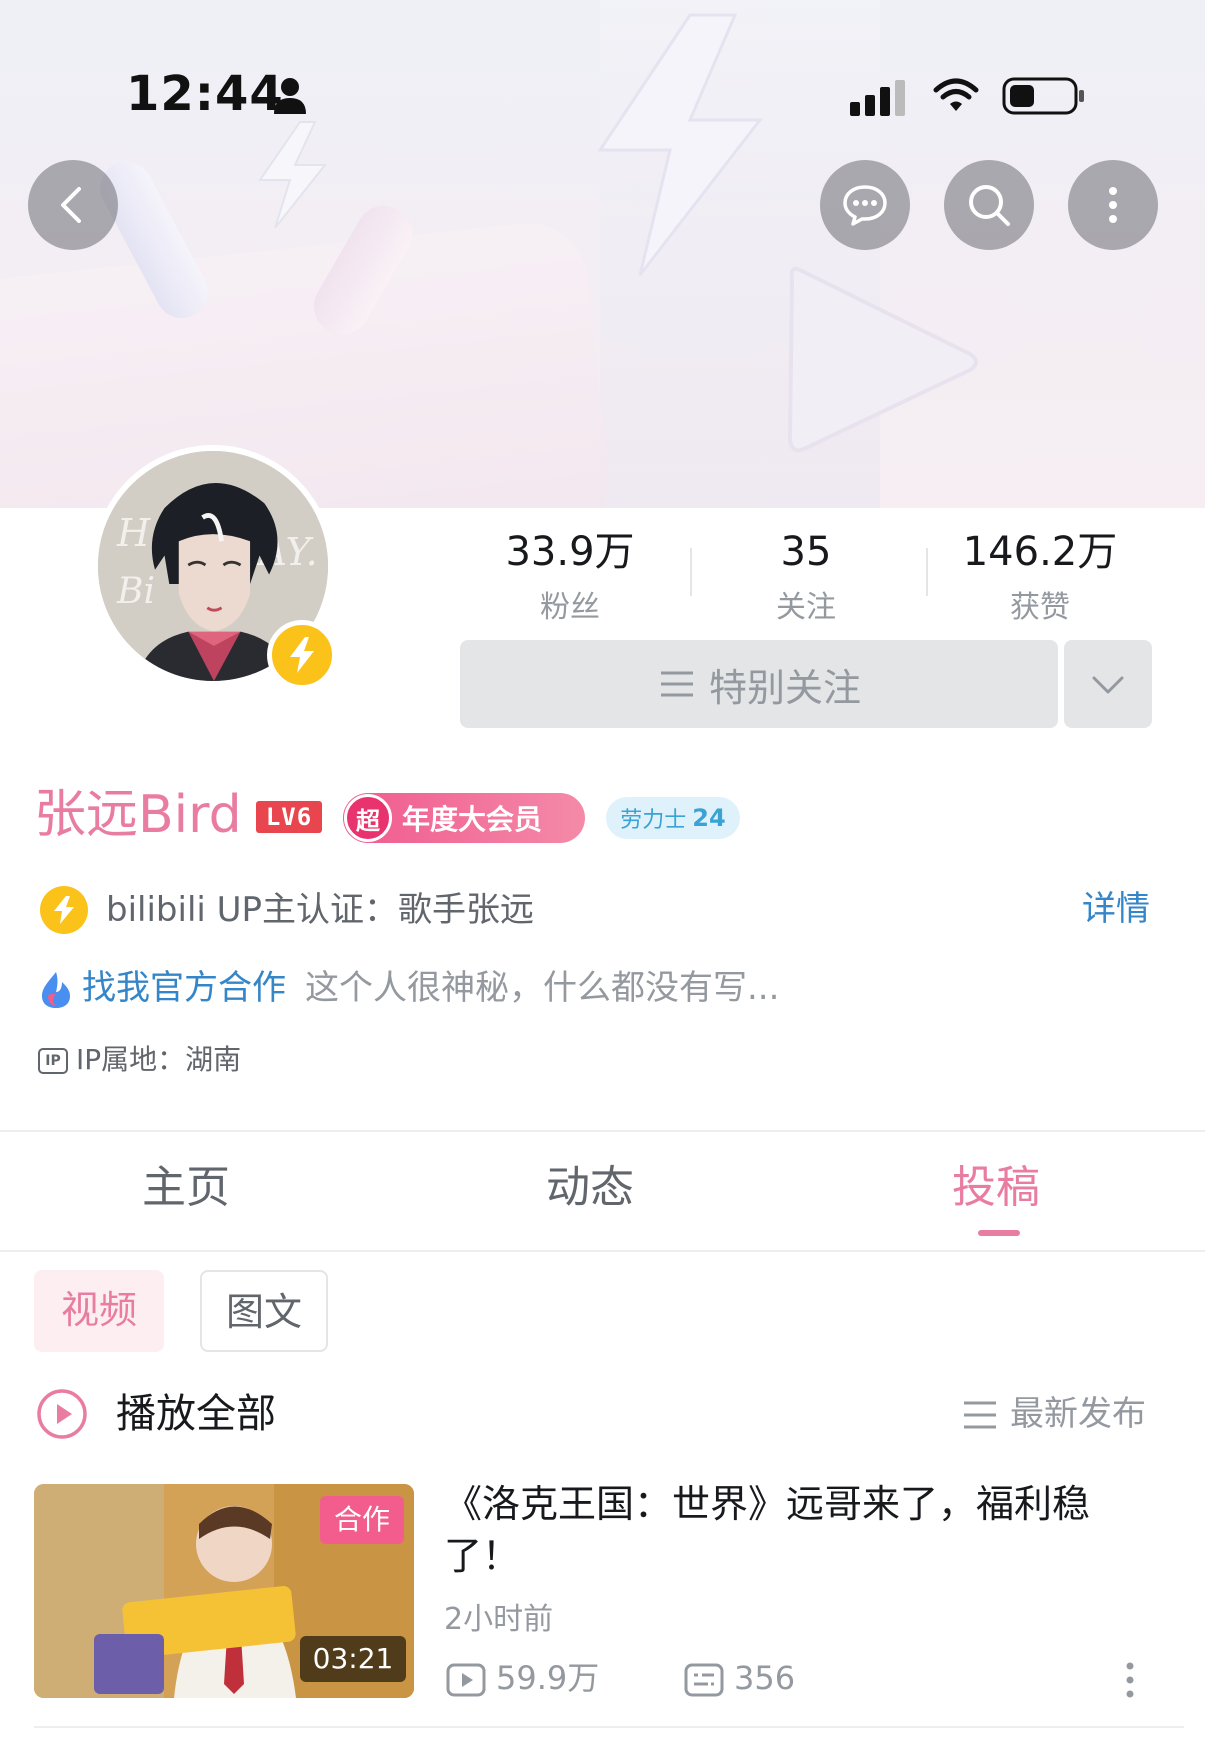  I want to click on cooperation-badge: 合作, so click(362, 1520).